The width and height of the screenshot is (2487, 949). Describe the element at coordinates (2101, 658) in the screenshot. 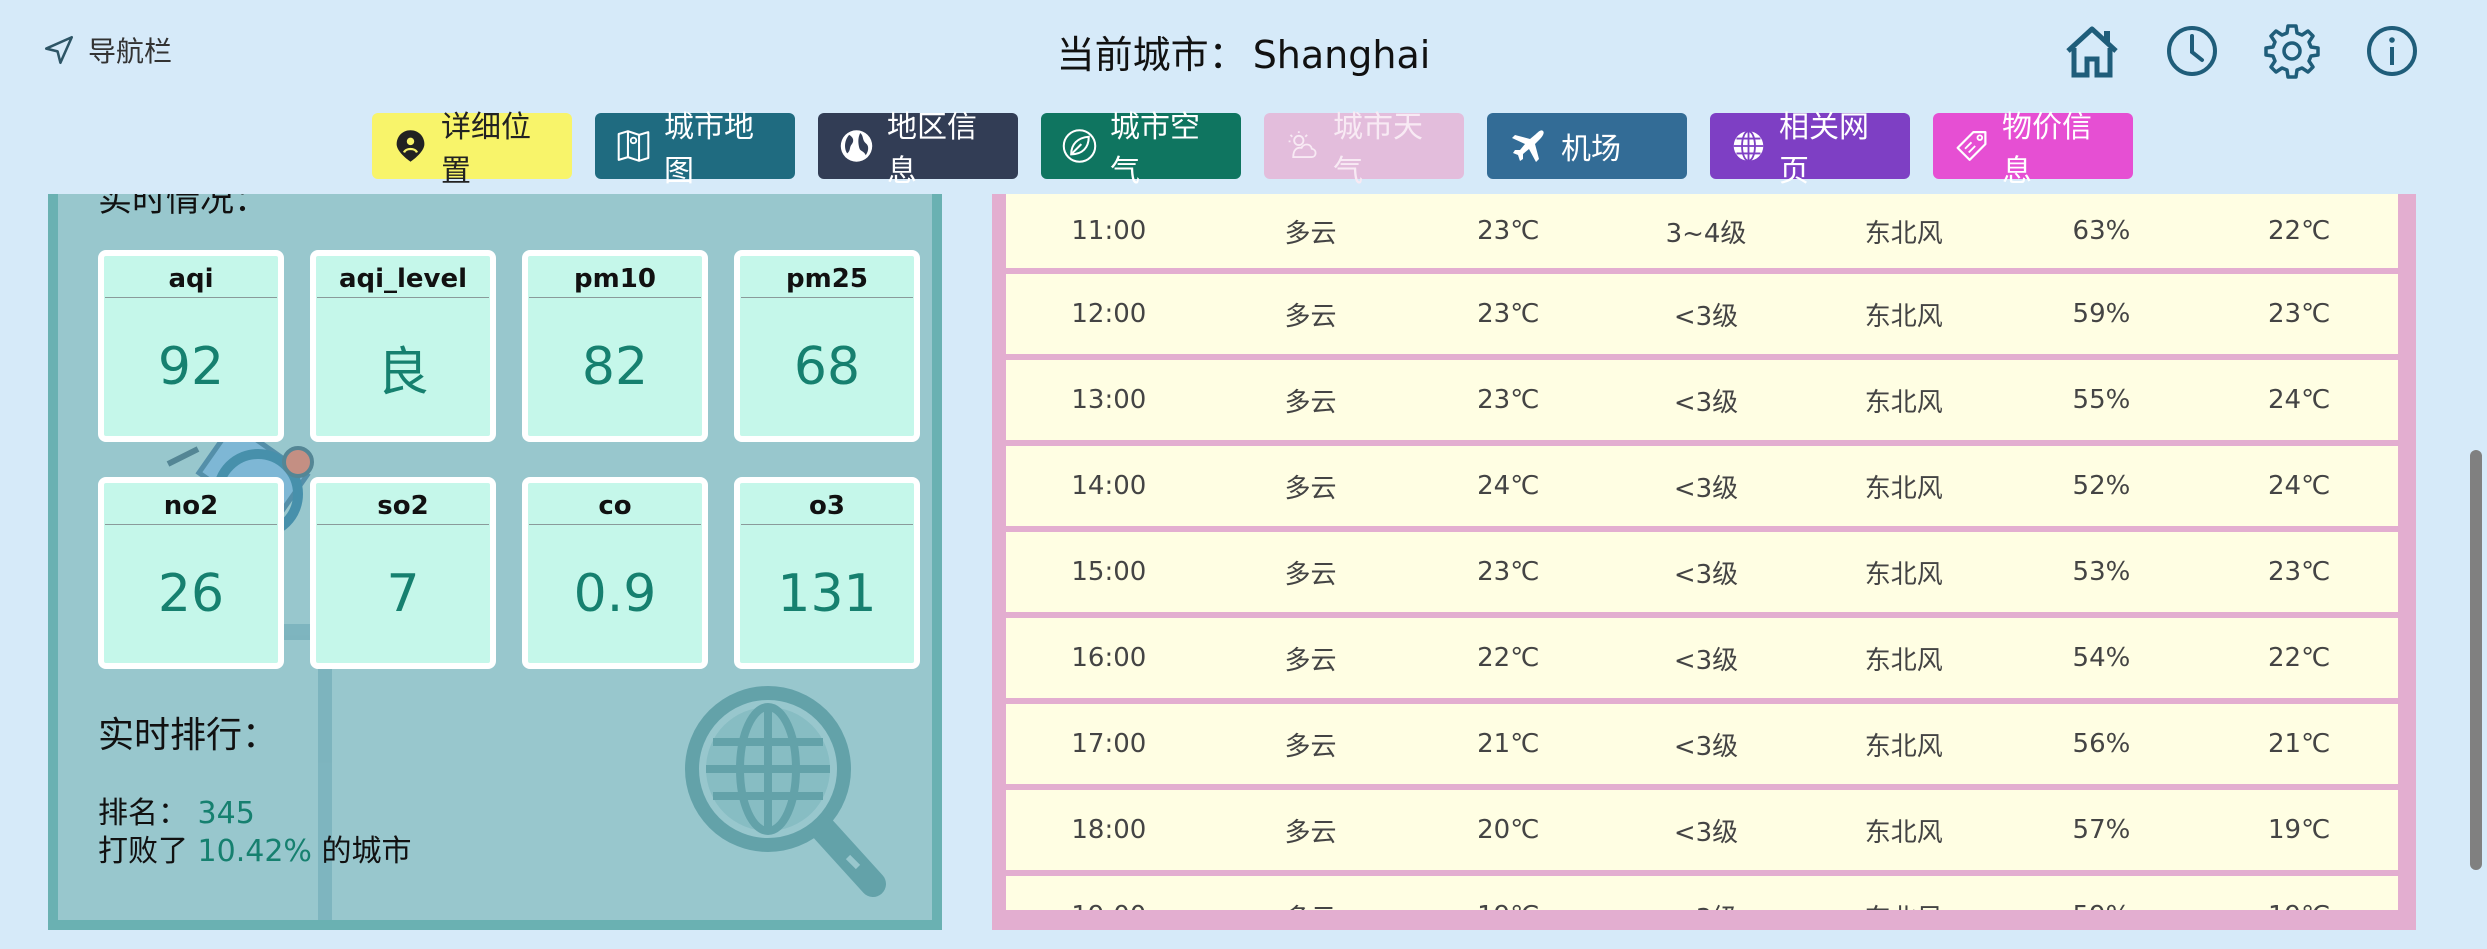

I see `humidity-cell: 54%` at that location.